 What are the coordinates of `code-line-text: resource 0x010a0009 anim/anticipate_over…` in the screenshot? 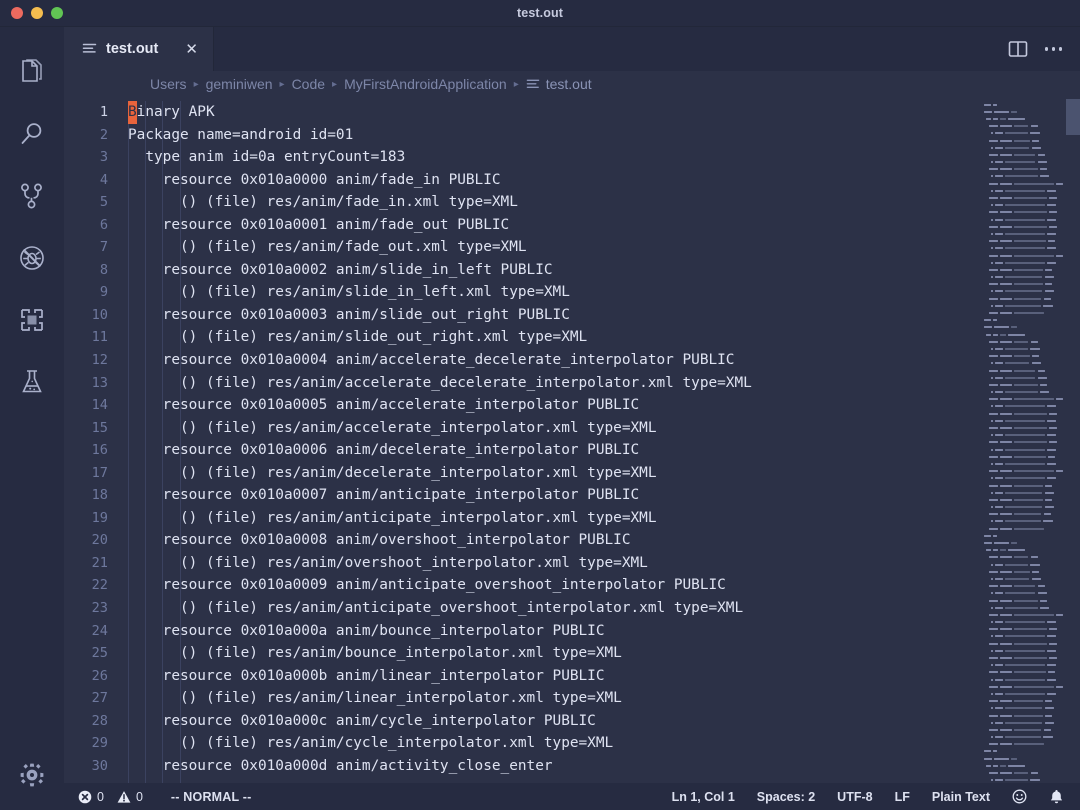 It's located at (427, 585).